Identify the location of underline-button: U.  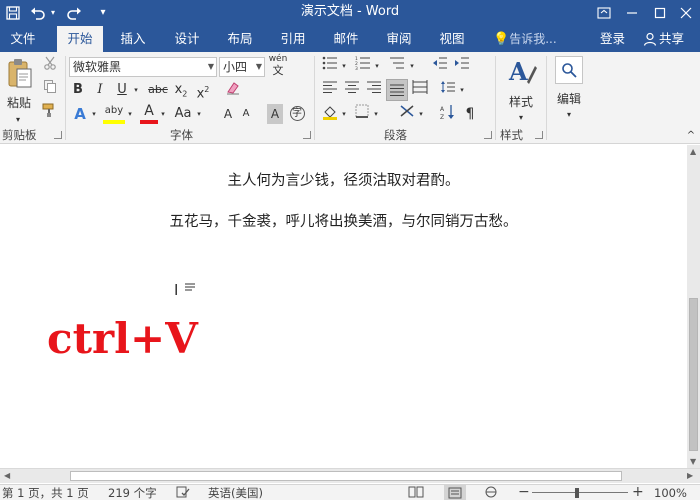
(122, 90).